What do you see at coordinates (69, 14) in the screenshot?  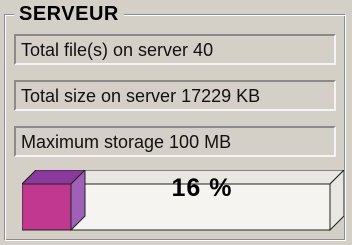 I see `group-title: SERVEUR` at bounding box center [69, 14].